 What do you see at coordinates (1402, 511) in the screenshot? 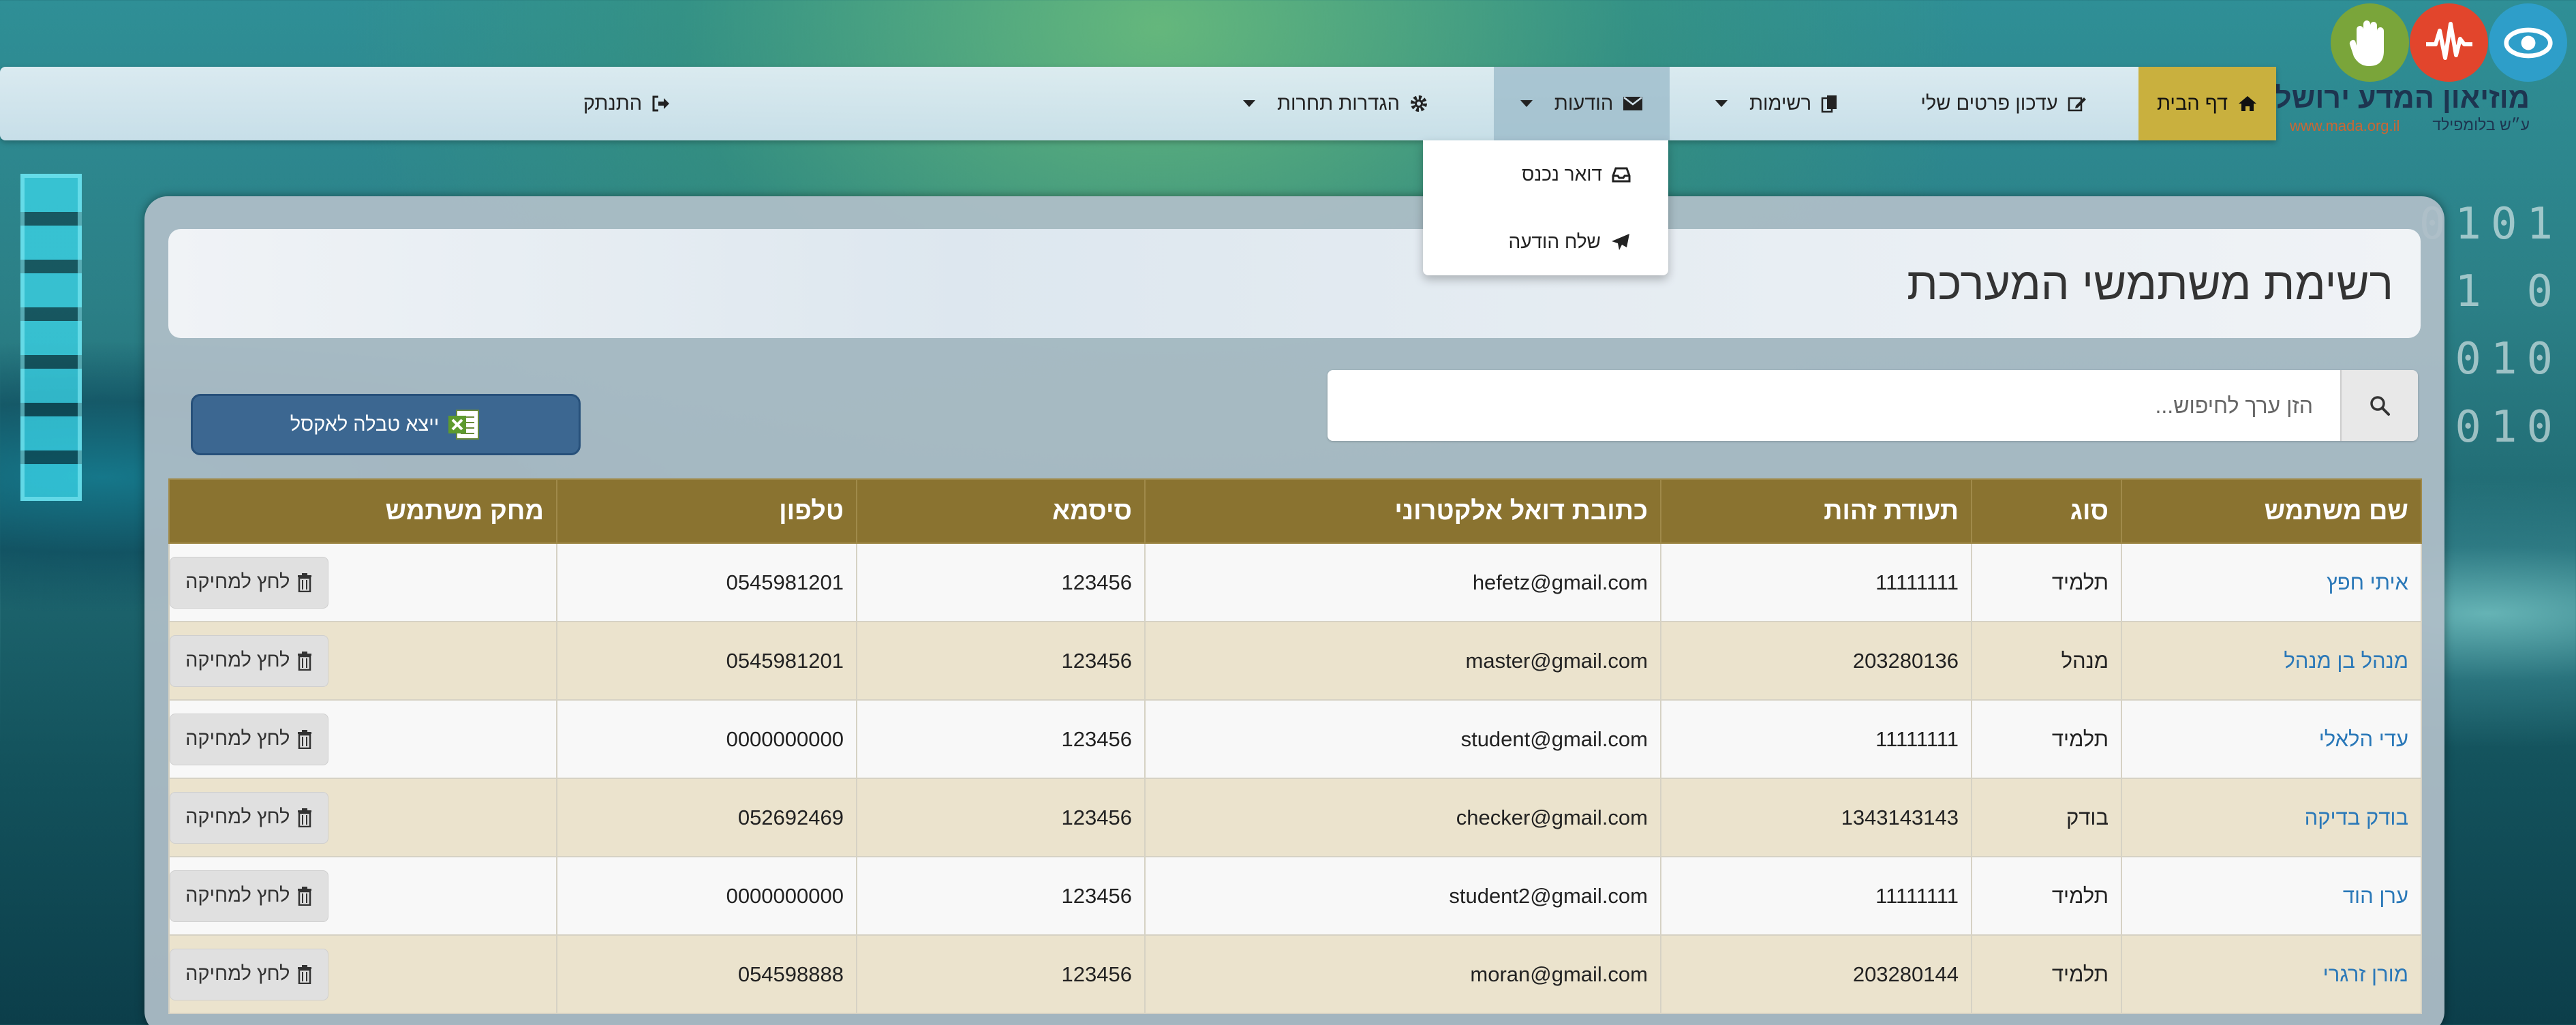
I see `column-header-email: כתובת דואל אלקטרוני` at bounding box center [1402, 511].